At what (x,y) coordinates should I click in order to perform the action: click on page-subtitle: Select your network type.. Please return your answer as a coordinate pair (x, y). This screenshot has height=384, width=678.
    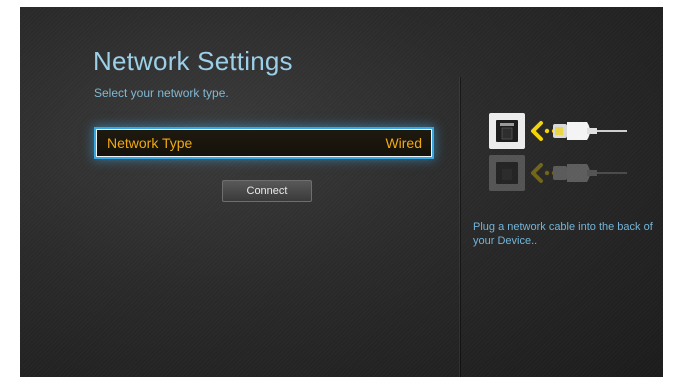
    Looking at the image, I should click on (161, 93).